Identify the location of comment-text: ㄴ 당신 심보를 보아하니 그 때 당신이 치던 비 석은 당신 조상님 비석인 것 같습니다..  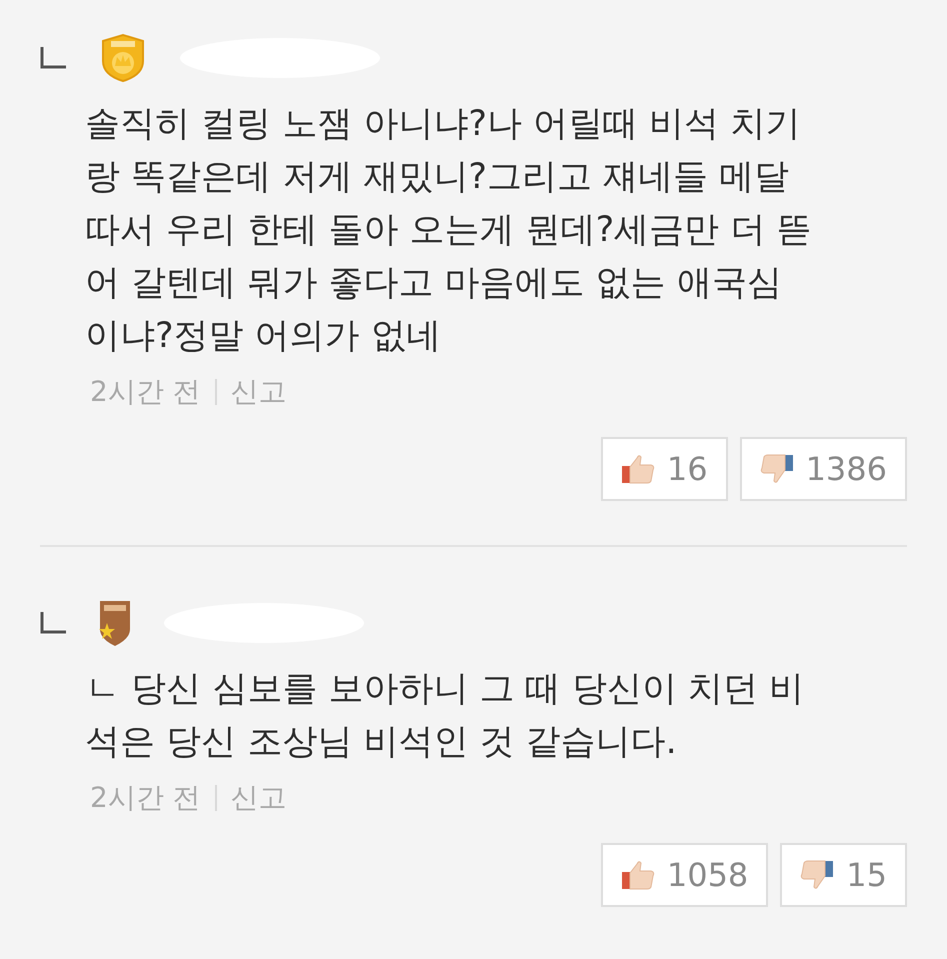
(445, 716).